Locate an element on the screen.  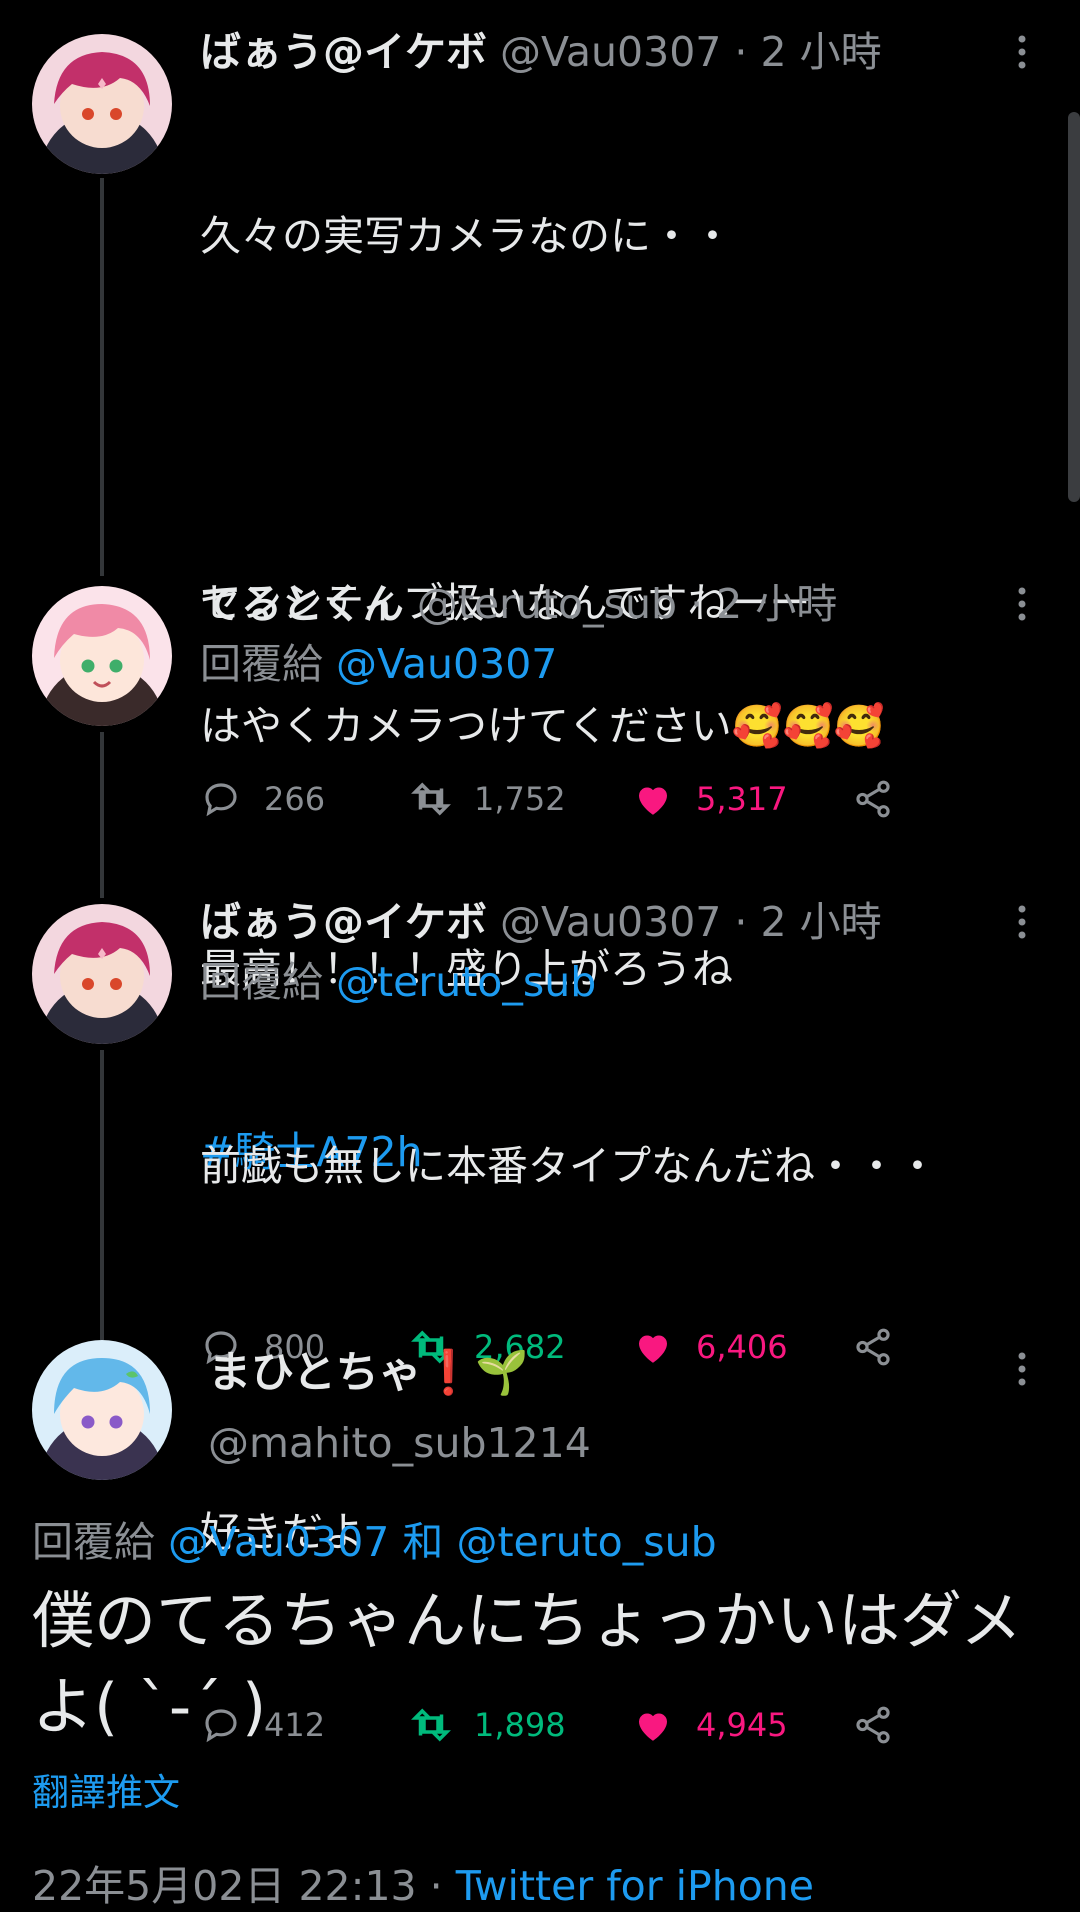
display-name: まひとちゃ❗🌱 is located at coordinates (624, 1373).